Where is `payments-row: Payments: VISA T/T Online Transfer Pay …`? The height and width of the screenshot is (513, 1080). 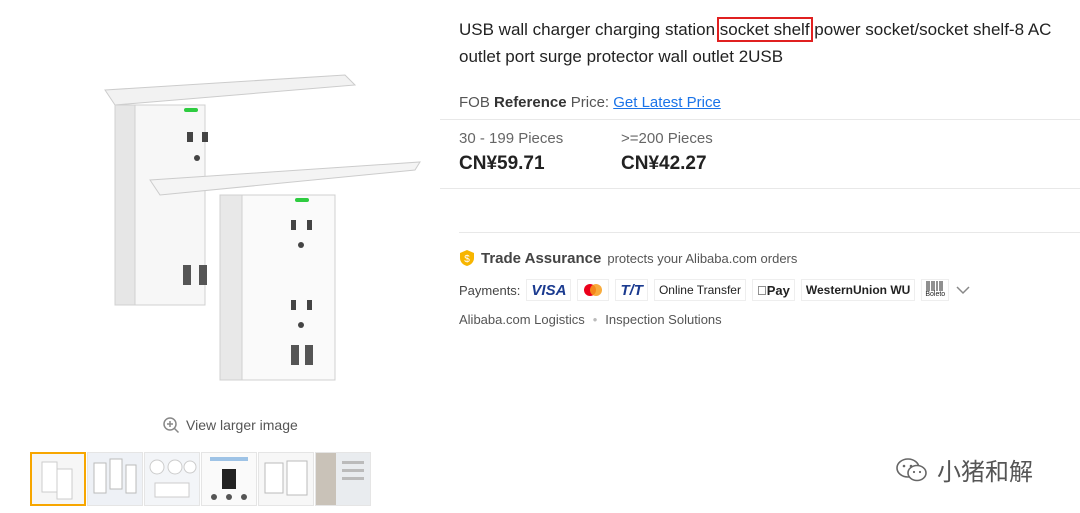 payments-row: Payments: VISA T/T Online Transfer Pay … is located at coordinates (715, 290).